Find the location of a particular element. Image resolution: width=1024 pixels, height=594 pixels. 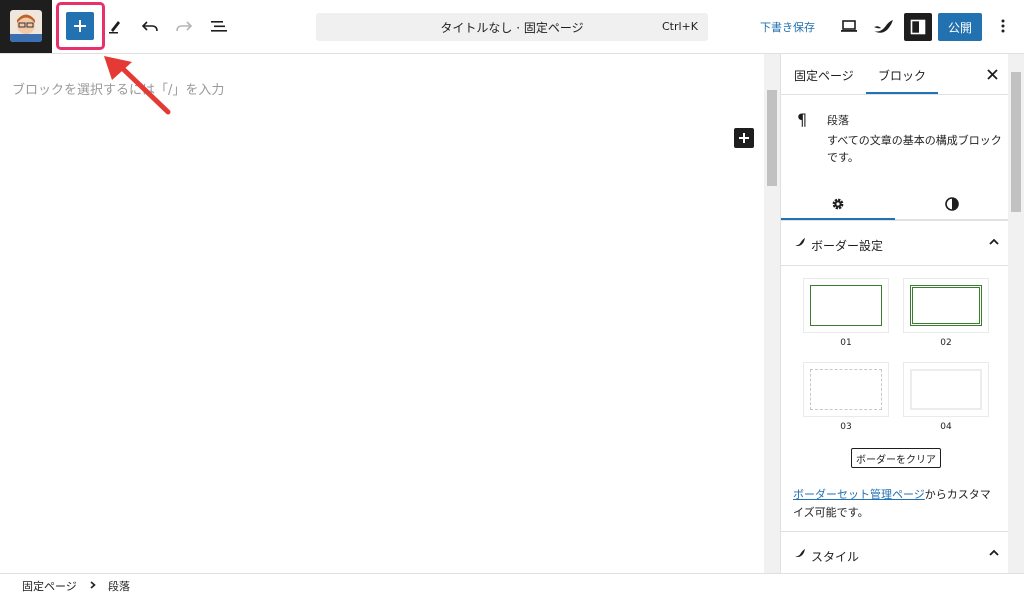

canvas-scroll-thumb is located at coordinates (772, 138).